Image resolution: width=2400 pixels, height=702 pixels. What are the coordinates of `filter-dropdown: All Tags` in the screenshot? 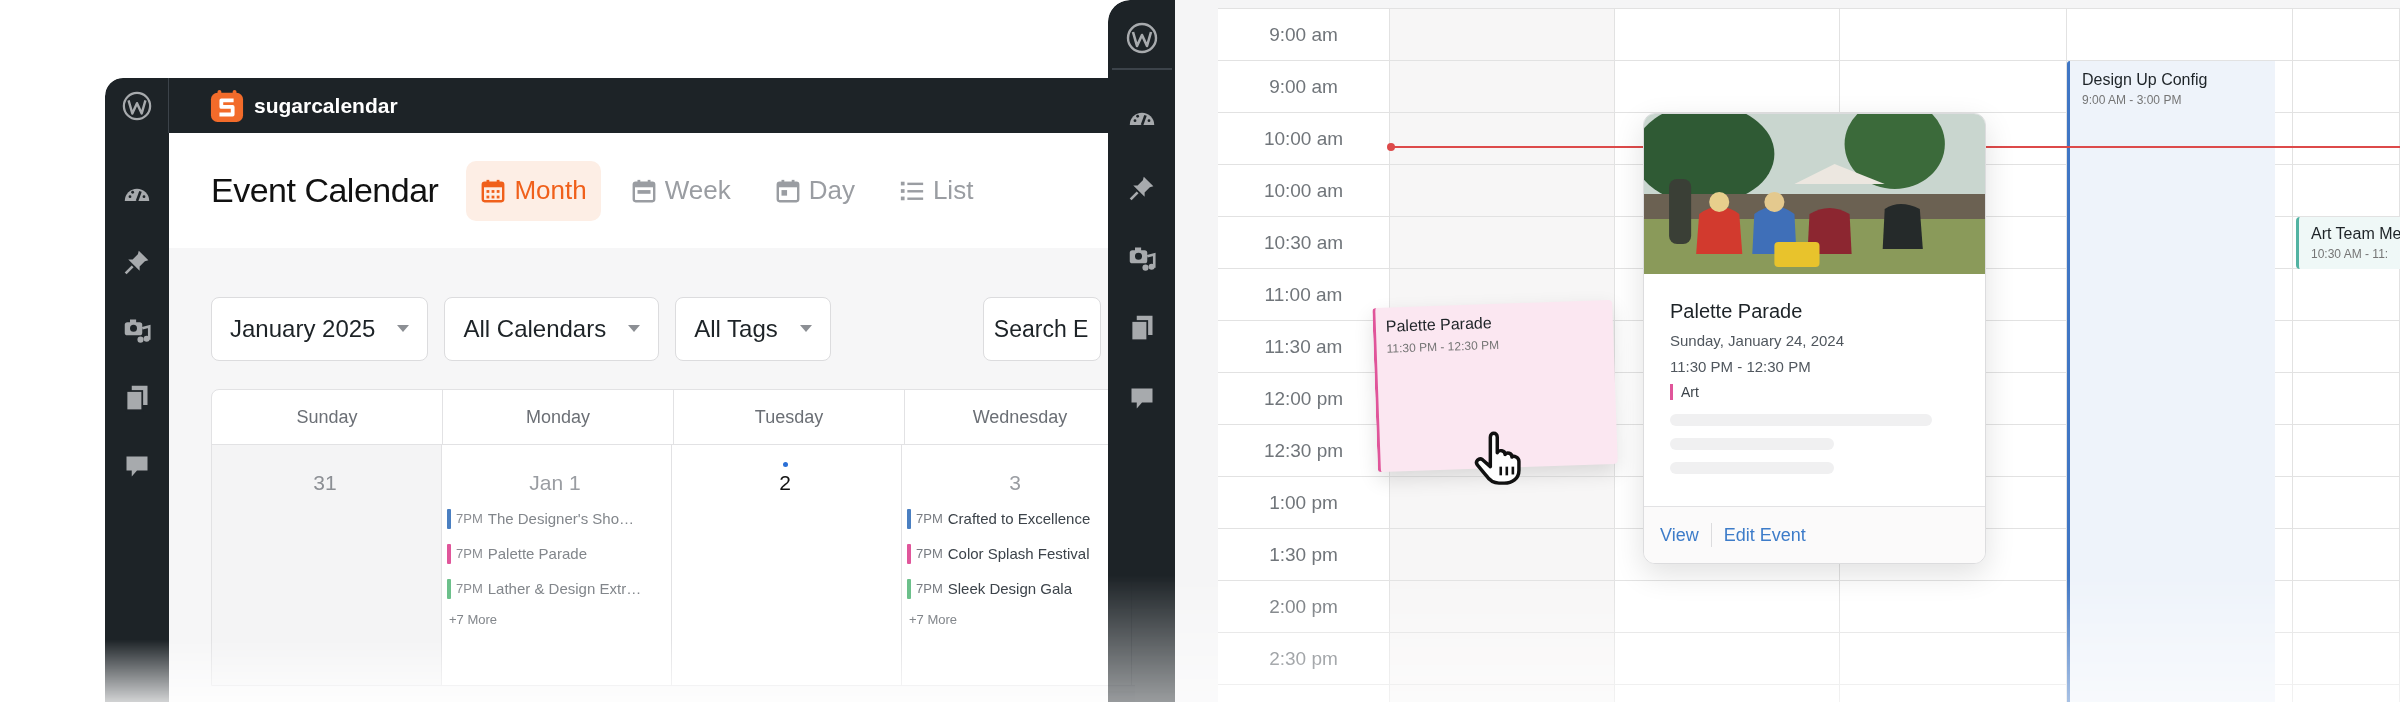 It's located at (753, 329).